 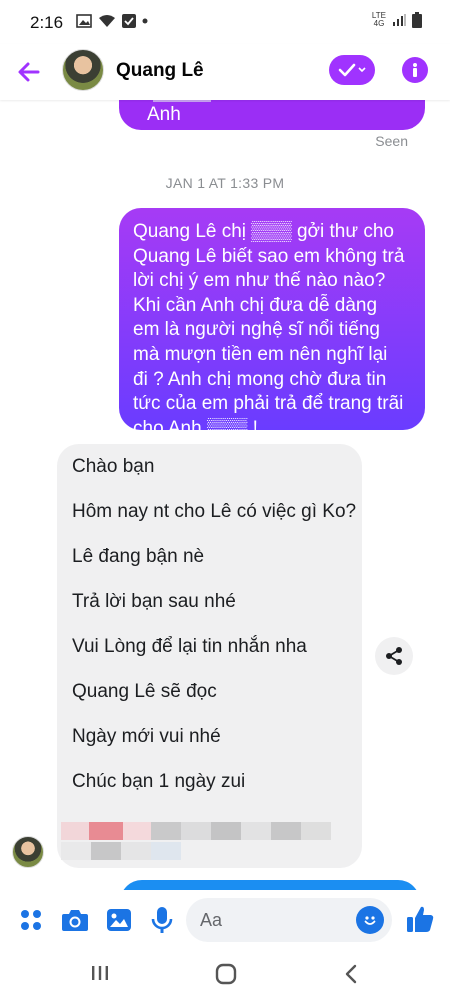 I want to click on dot-icon, so click(x=145, y=21).